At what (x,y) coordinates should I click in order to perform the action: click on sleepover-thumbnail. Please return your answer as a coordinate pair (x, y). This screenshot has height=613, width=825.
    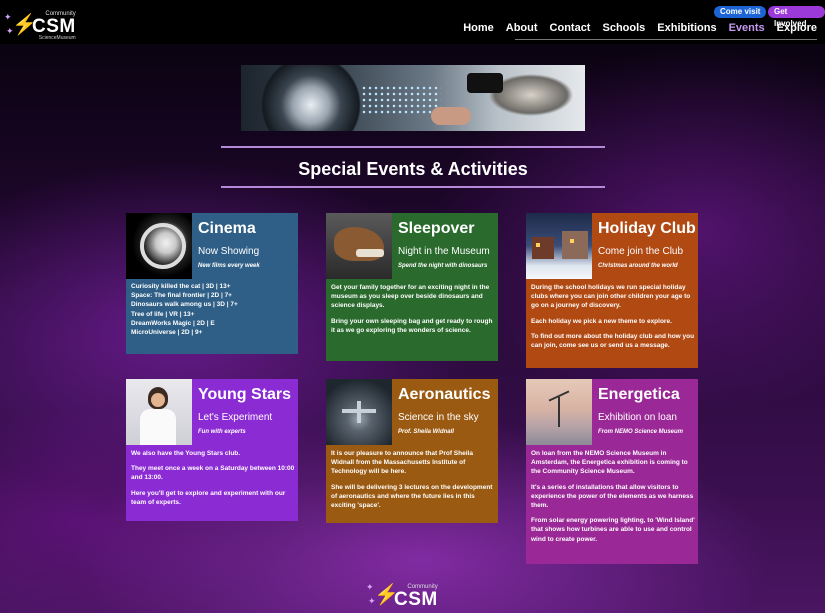
    Looking at the image, I should click on (359, 246).